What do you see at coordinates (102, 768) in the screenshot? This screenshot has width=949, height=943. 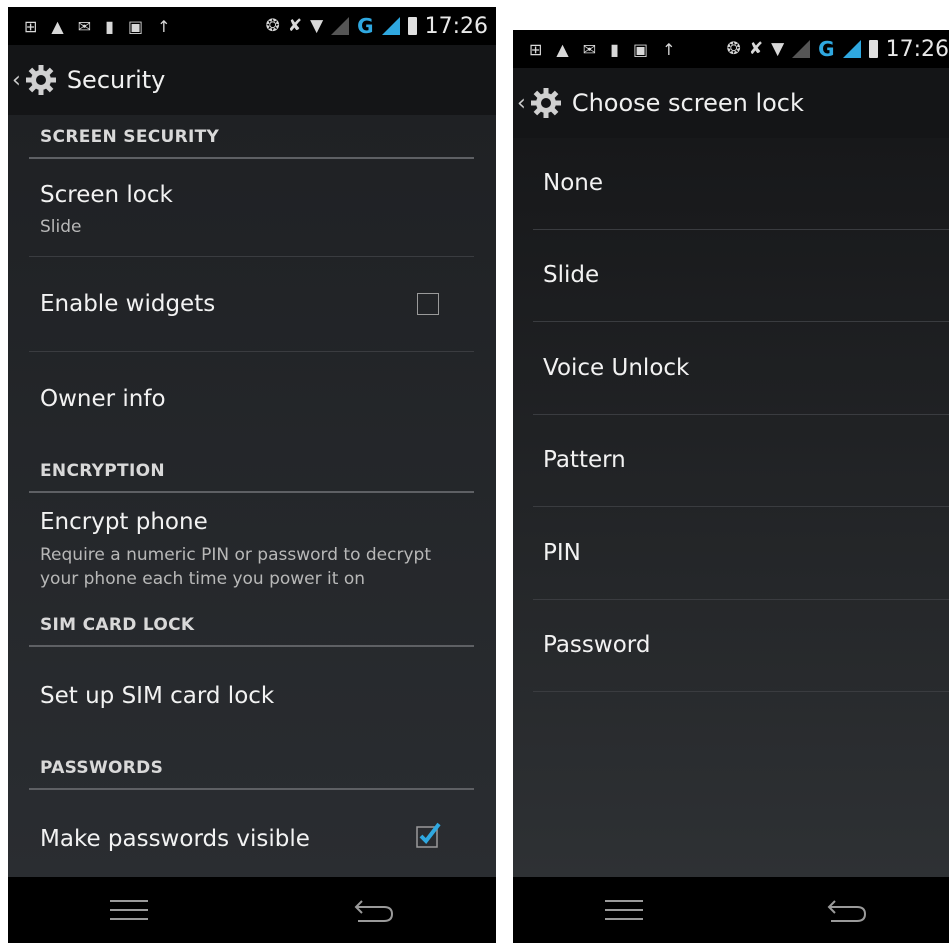 I see `section-header-passwords: PASSWORDS` at bounding box center [102, 768].